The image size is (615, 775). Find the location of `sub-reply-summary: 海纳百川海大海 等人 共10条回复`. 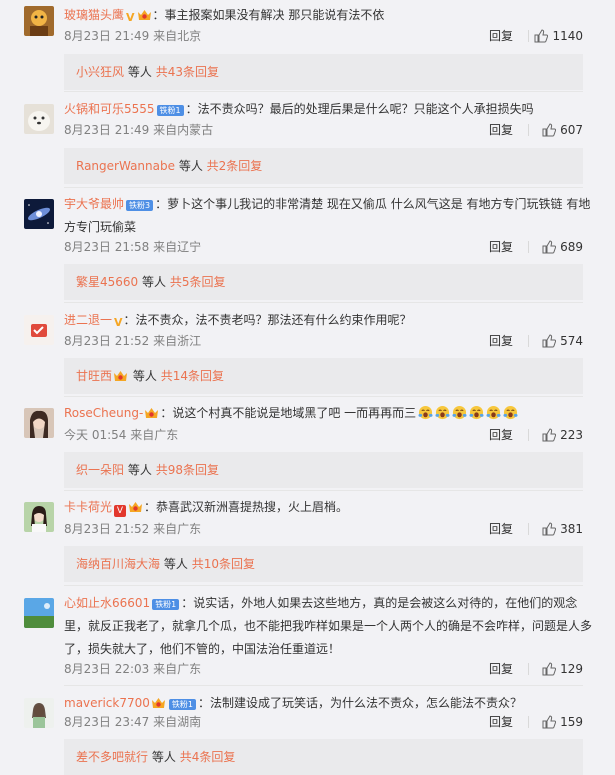

sub-reply-summary: 海纳百川海大海 等人 共10条回复 is located at coordinates (323, 564).